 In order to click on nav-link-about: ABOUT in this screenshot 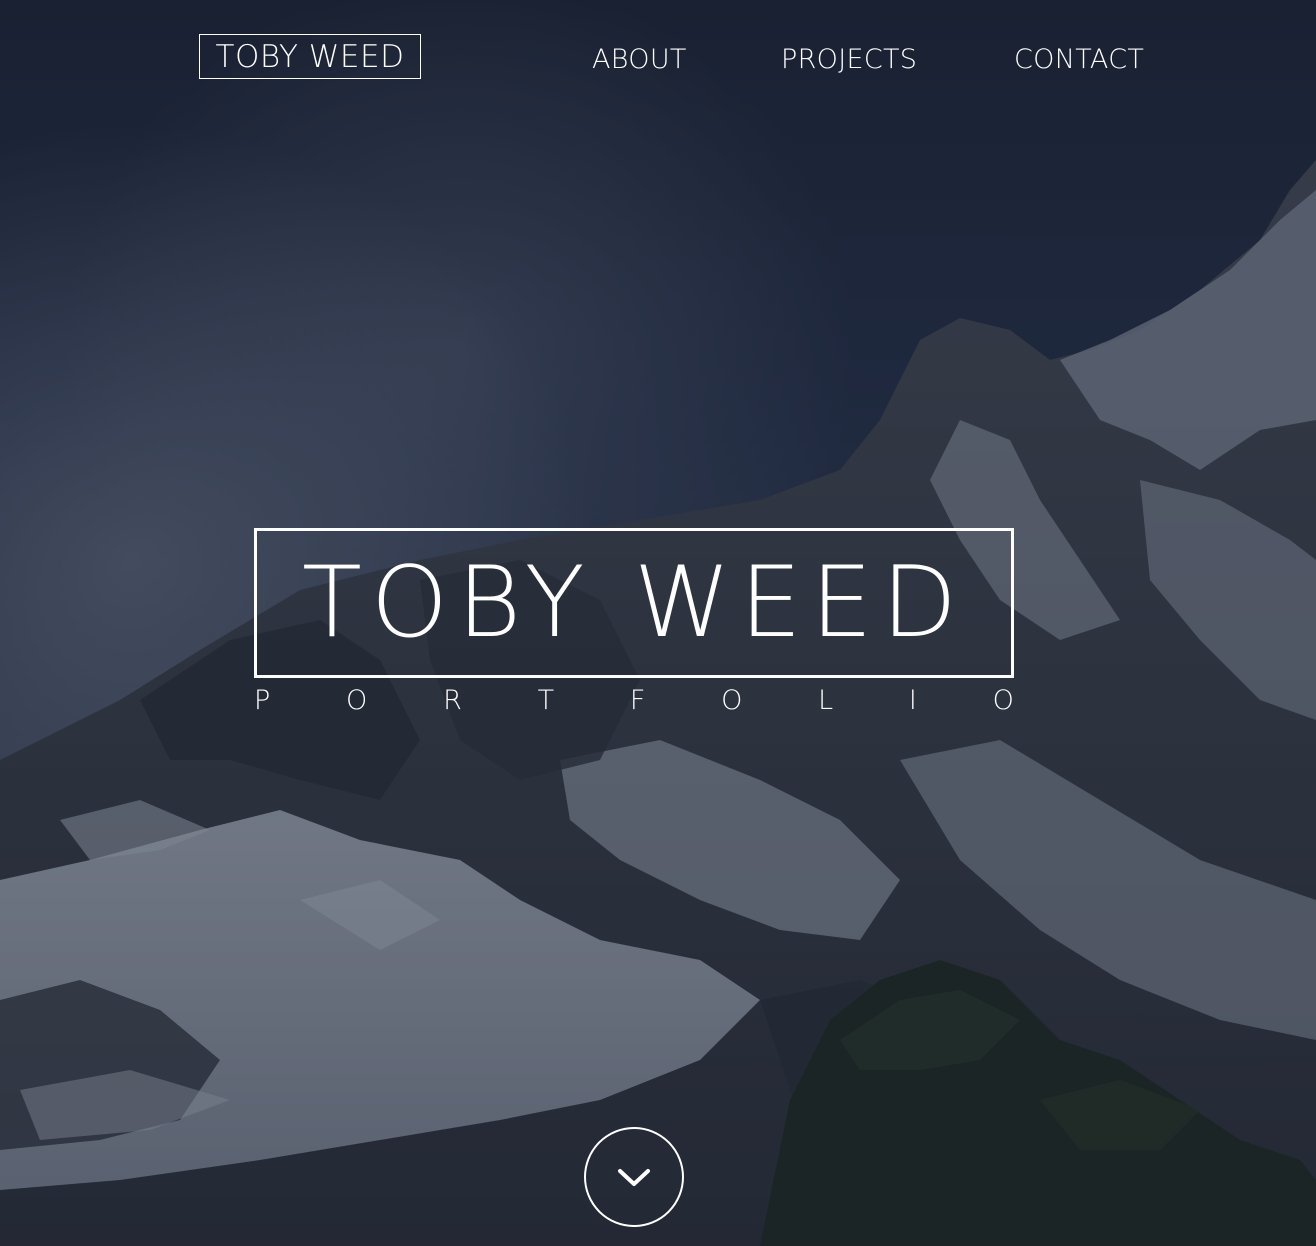, I will do `click(639, 60)`.